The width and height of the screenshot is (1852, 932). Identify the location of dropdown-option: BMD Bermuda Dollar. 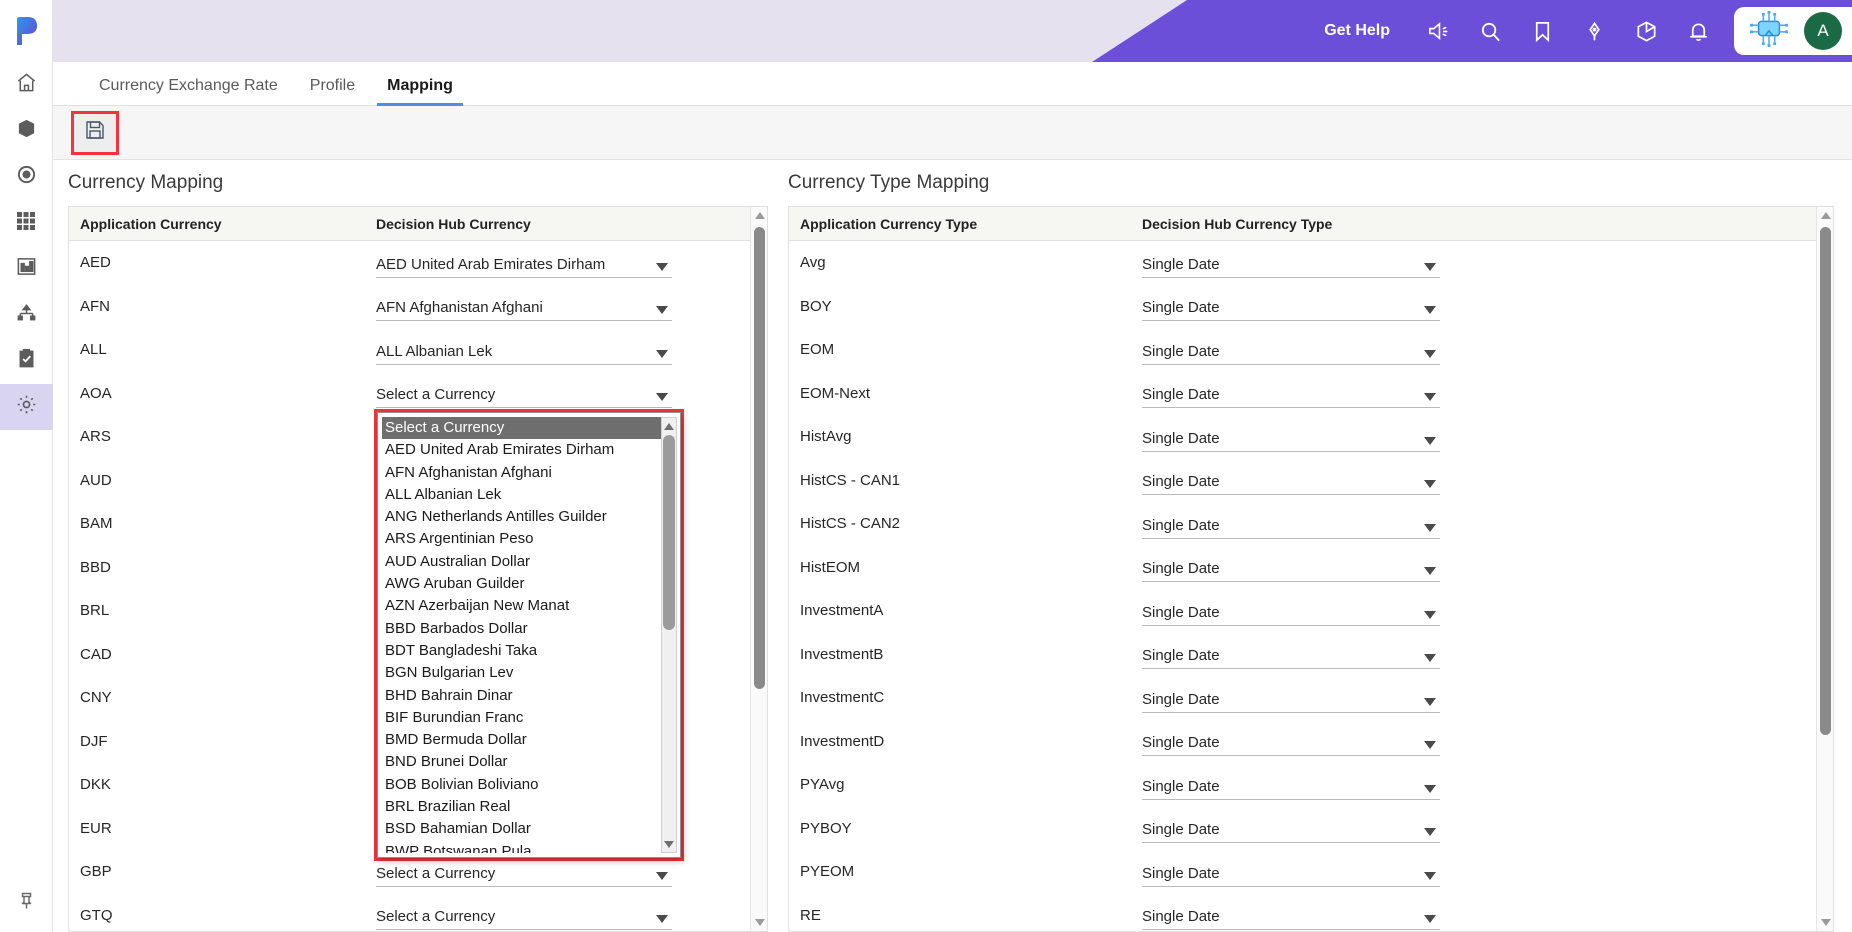
(521, 740).